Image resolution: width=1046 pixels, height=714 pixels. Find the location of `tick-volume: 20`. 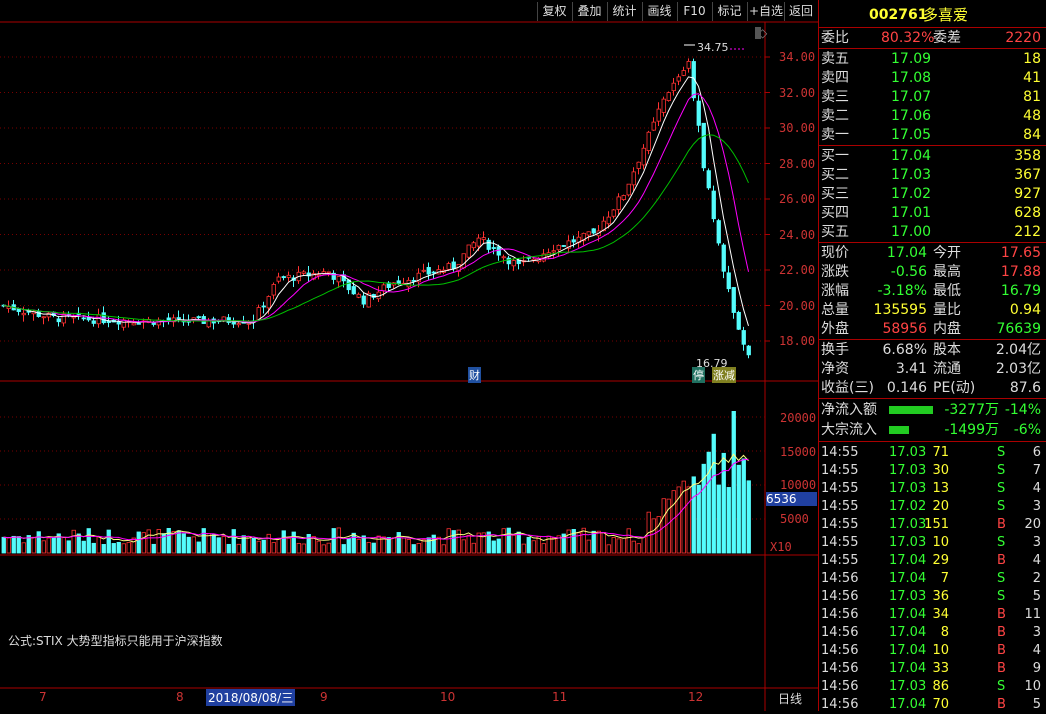

tick-volume: 20 is located at coordinates (940, 506).